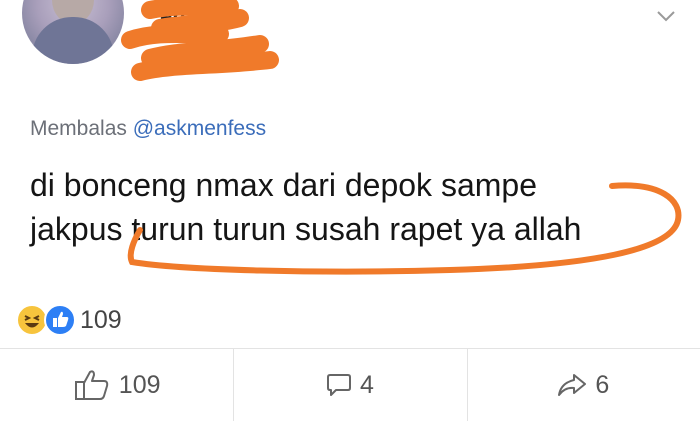 Image resolution: width=700 pixels, height=421 pixels. I want to click on comment-button: 4, so click(349, 385).